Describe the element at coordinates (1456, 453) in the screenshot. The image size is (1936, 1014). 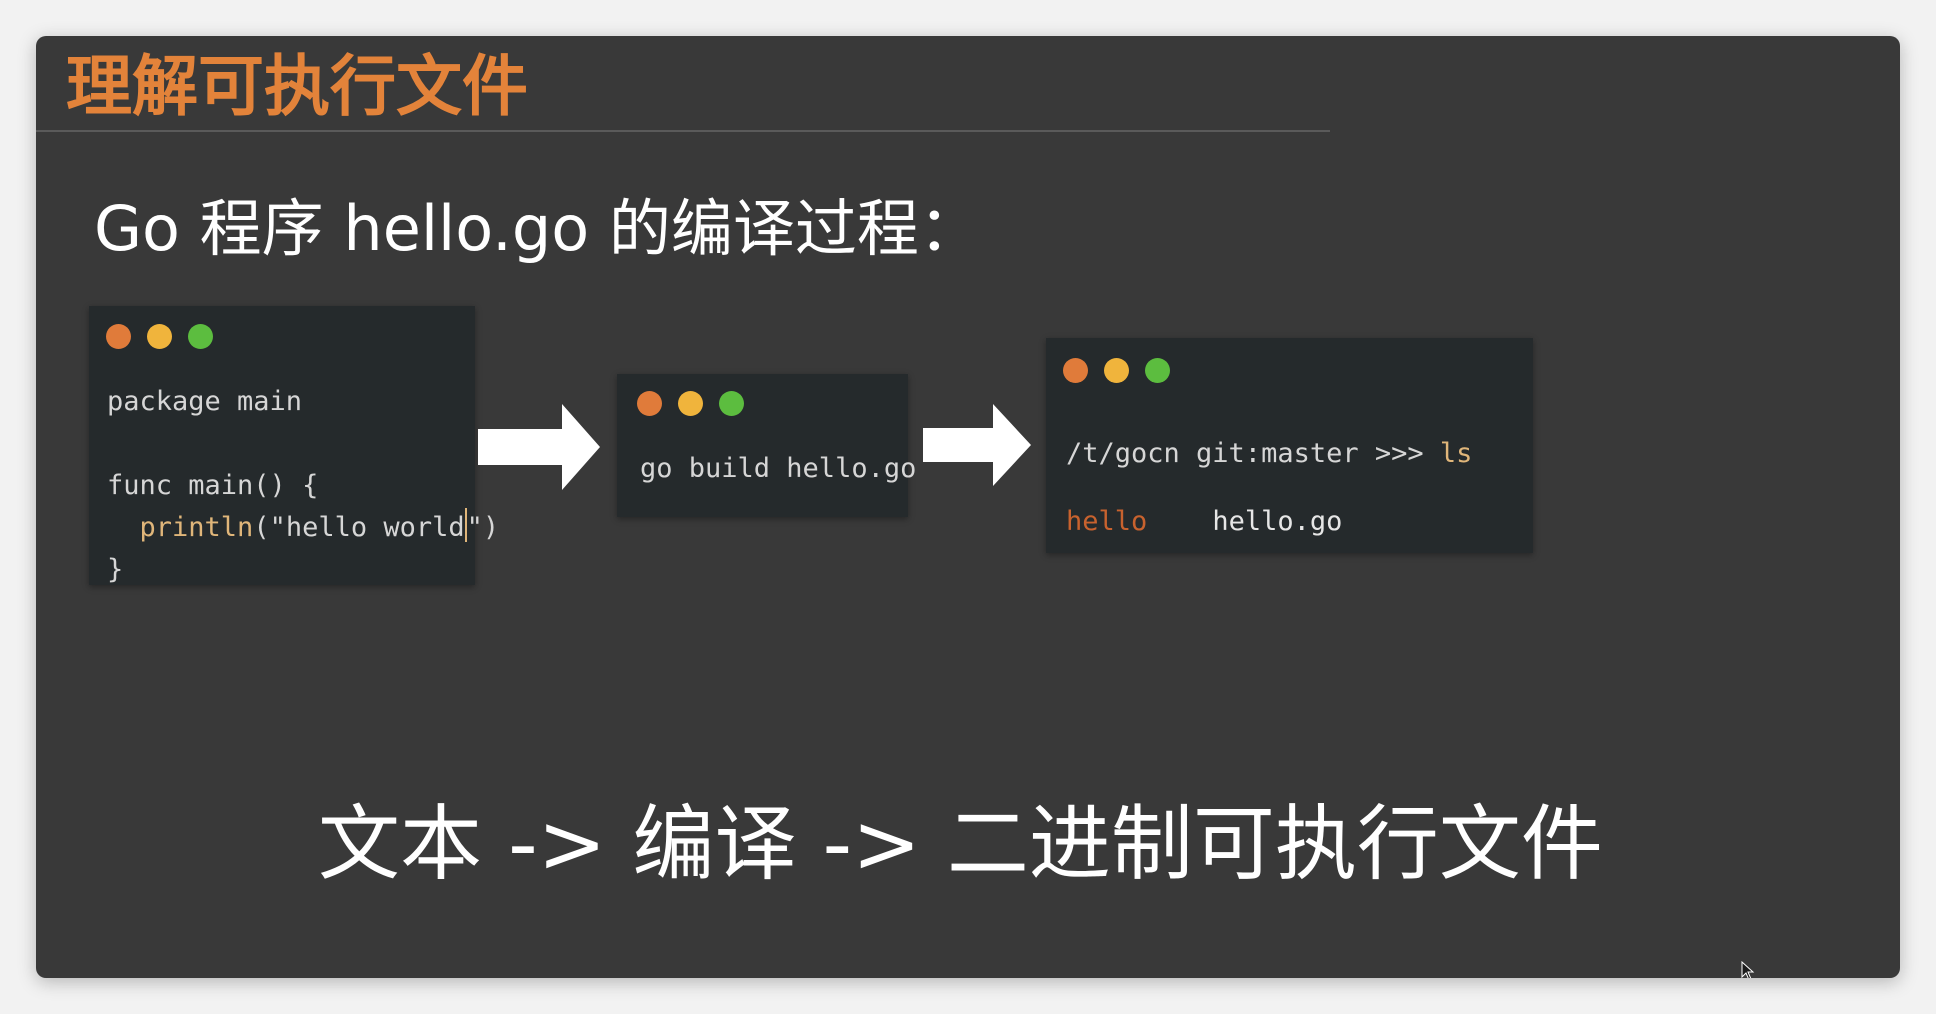
I see `ls-command: ls` at that location.